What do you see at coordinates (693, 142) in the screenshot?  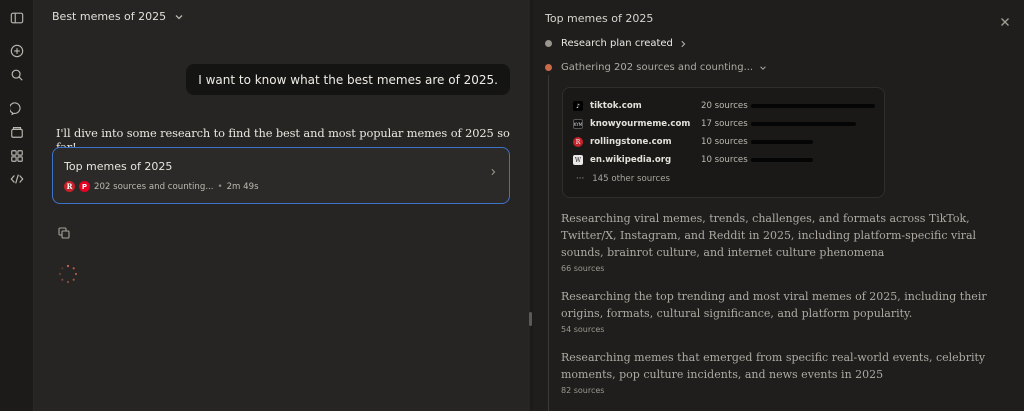 I see `source-row: R rollingstone.com 10 sources` at bounding box center [693, 142].